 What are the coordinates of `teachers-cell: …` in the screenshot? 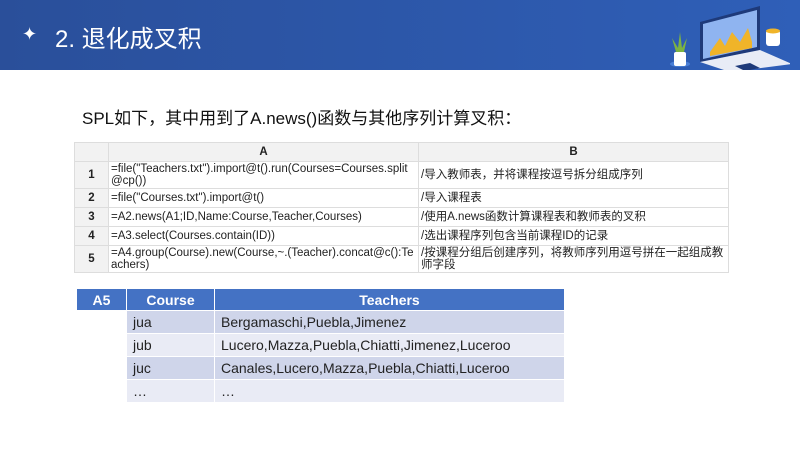 It's located at (389, 391).